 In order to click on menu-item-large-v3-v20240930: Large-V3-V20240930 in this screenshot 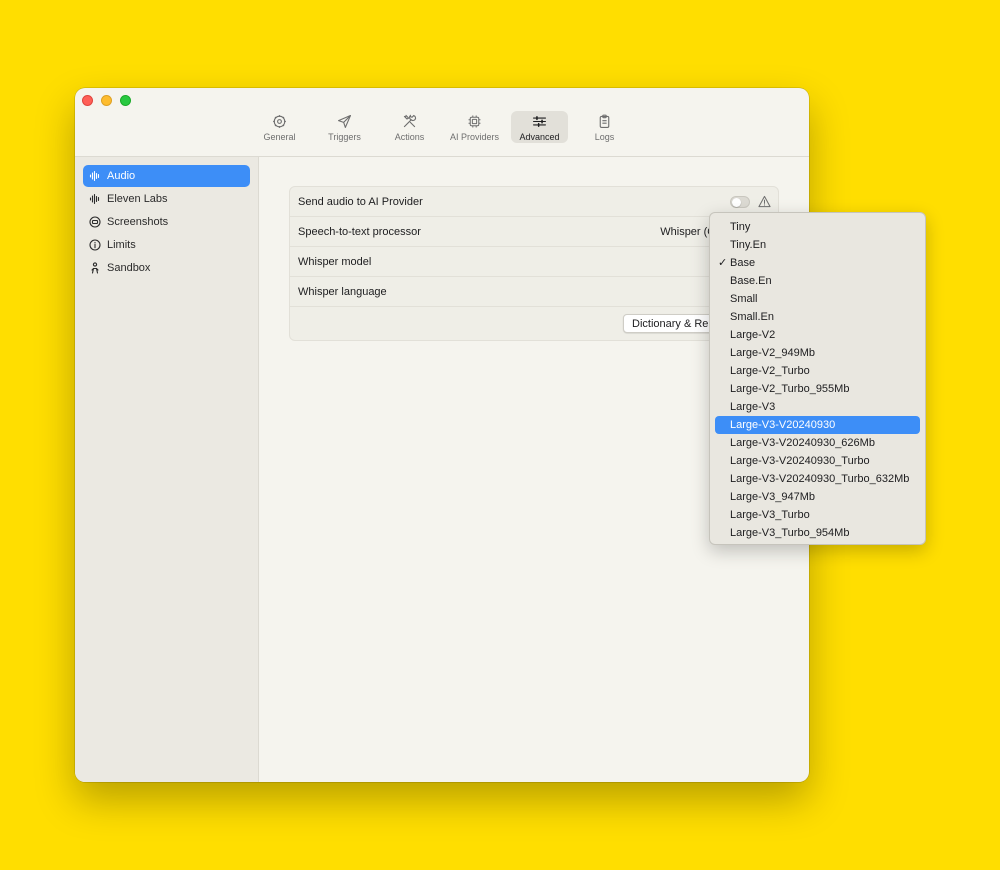, I will do `click(817, 425)`.